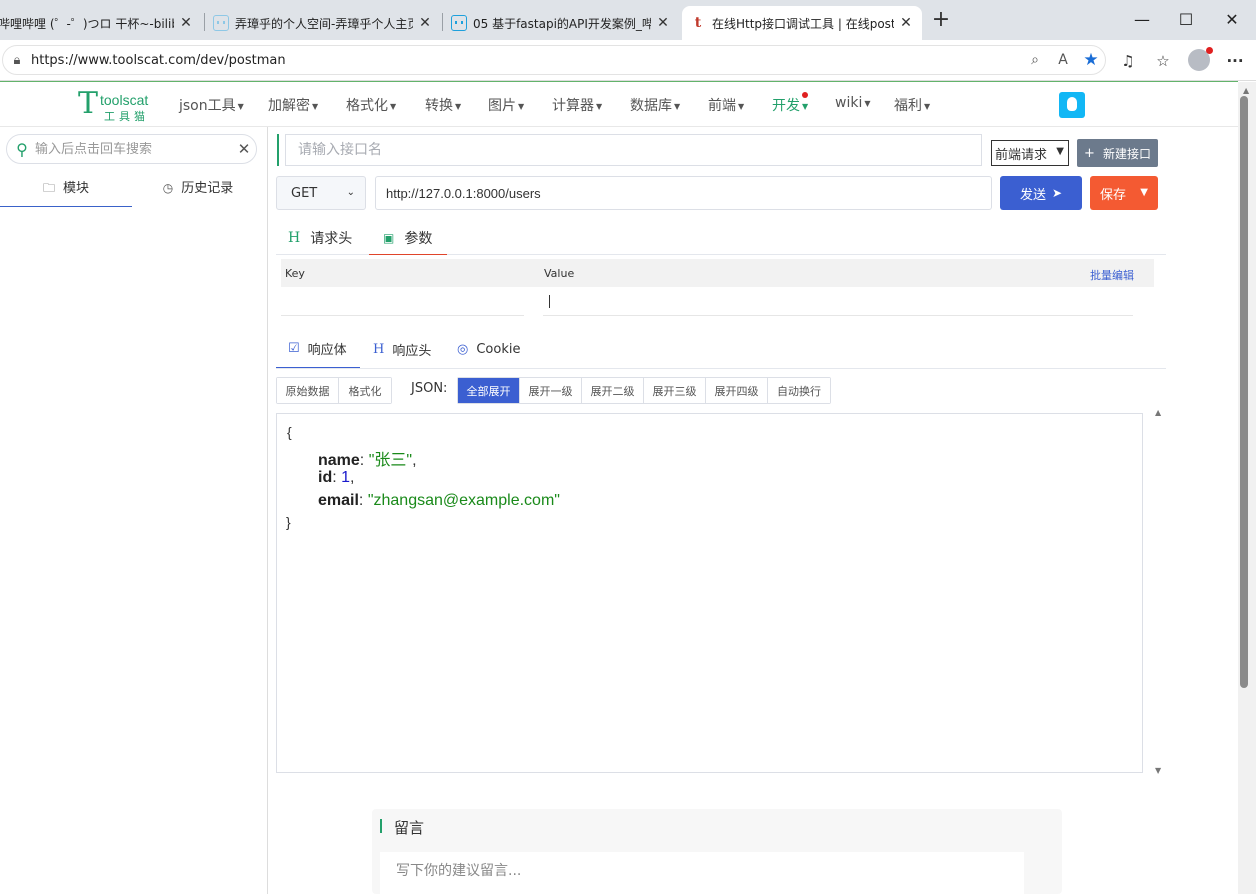 Image resolution: width=1256 pixels, height=894 pixels. I want to click on browser-tab-user-space: 弄璋乎的个人空间-弄璋乎个人主页 ✕, so click(323, 23).